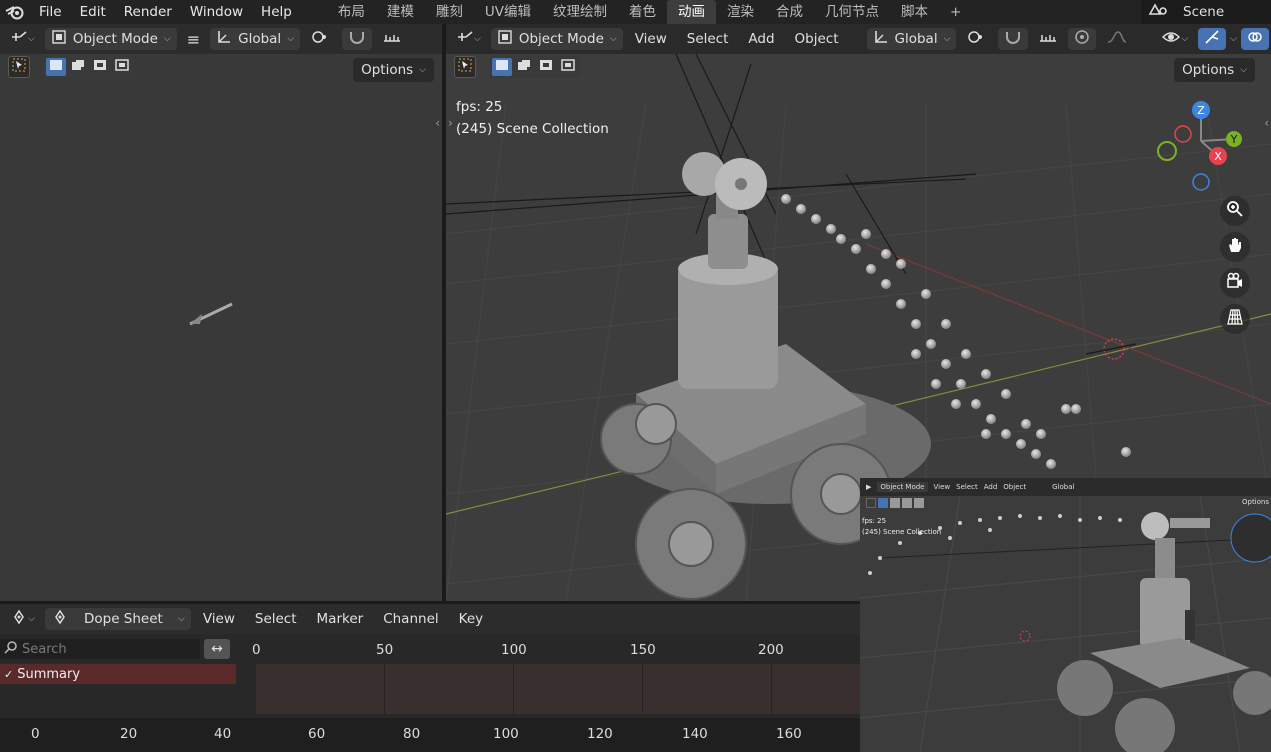 Image resolution: width=1271 pixels, height=752 pixels. Describe the element at coordinates (561, 39) in the screenshot. I see `mode-label: Object Mode` at that location.